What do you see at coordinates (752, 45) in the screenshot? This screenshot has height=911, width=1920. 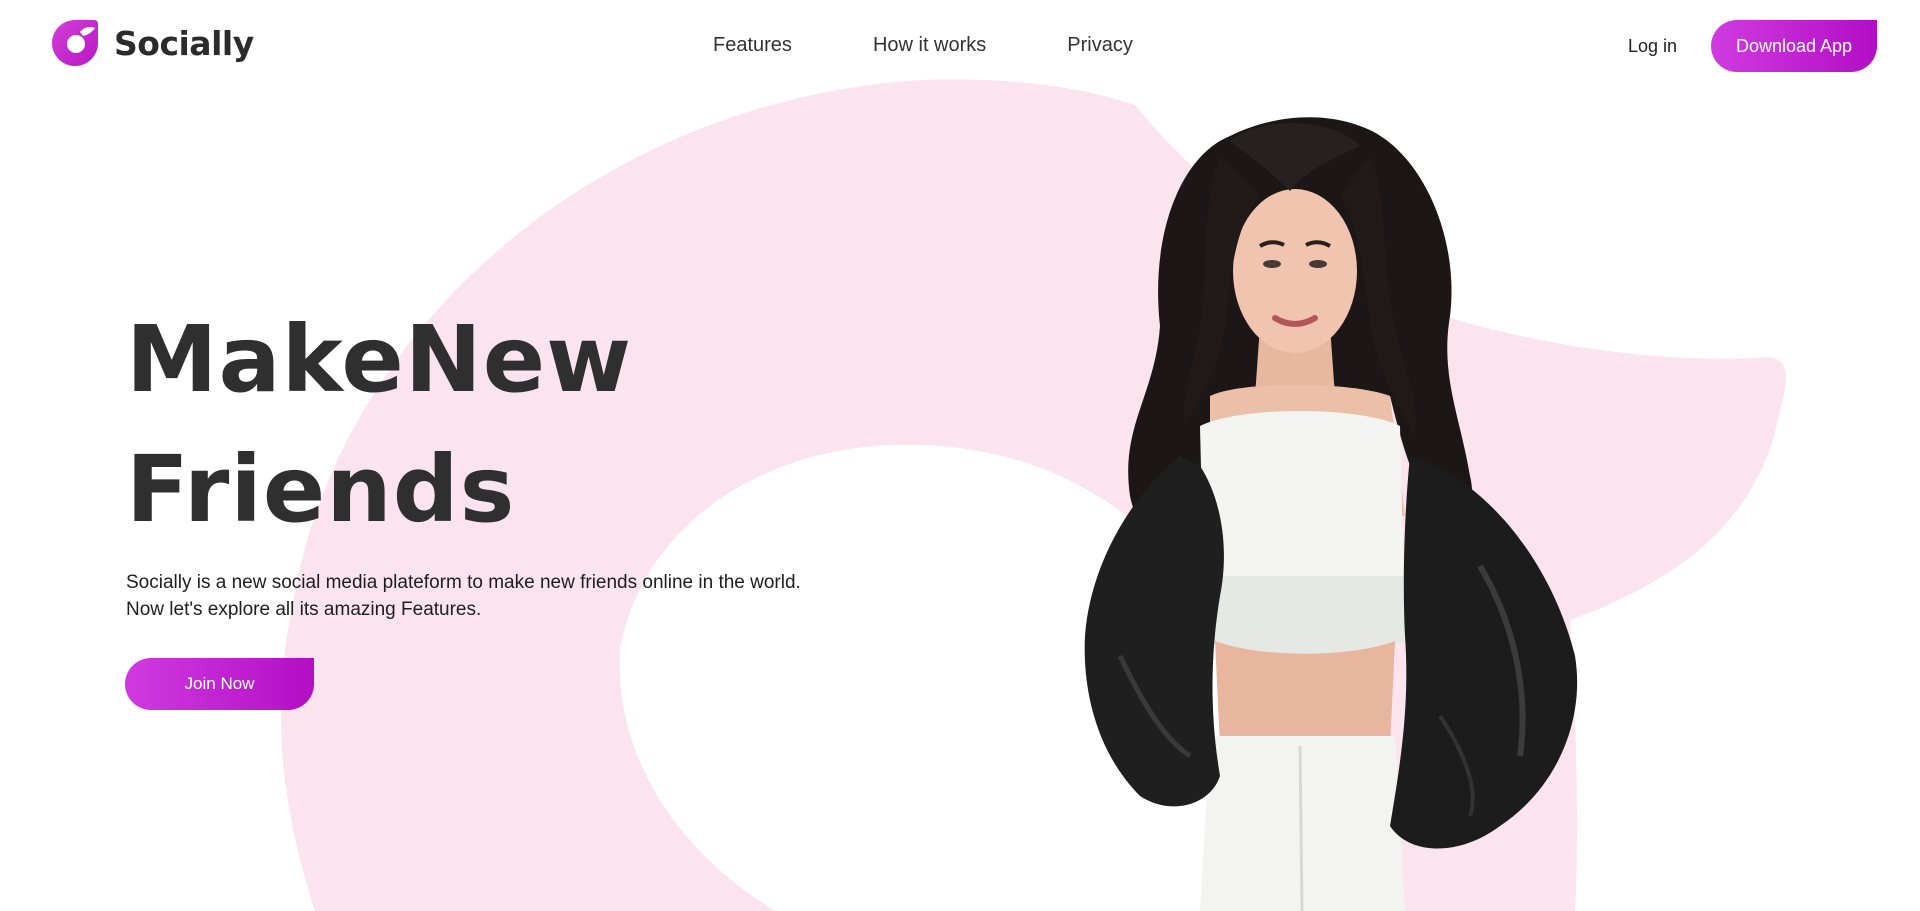 I see `nav-item-features: Features` at bounding box center [752, 45].